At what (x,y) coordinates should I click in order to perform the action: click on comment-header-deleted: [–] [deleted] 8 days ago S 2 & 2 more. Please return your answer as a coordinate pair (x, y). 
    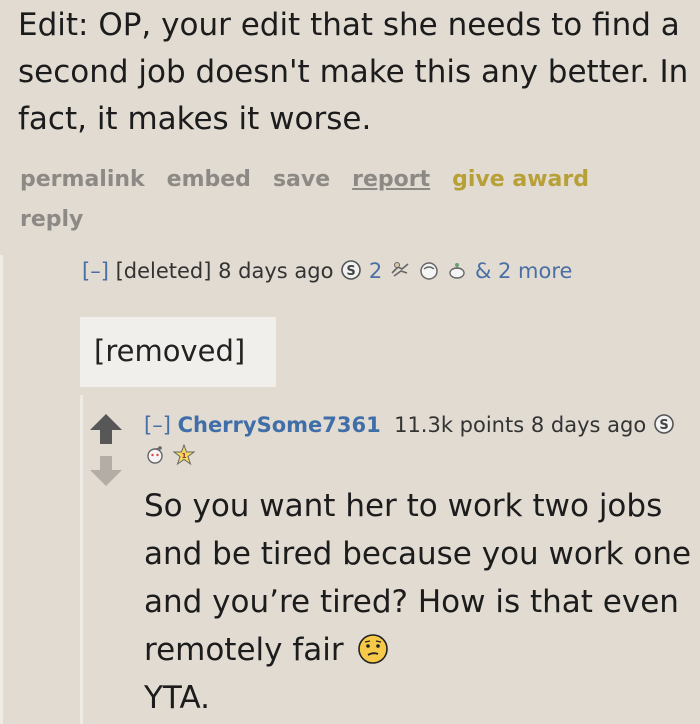
    Looking at the image, I should click on (362, 271).